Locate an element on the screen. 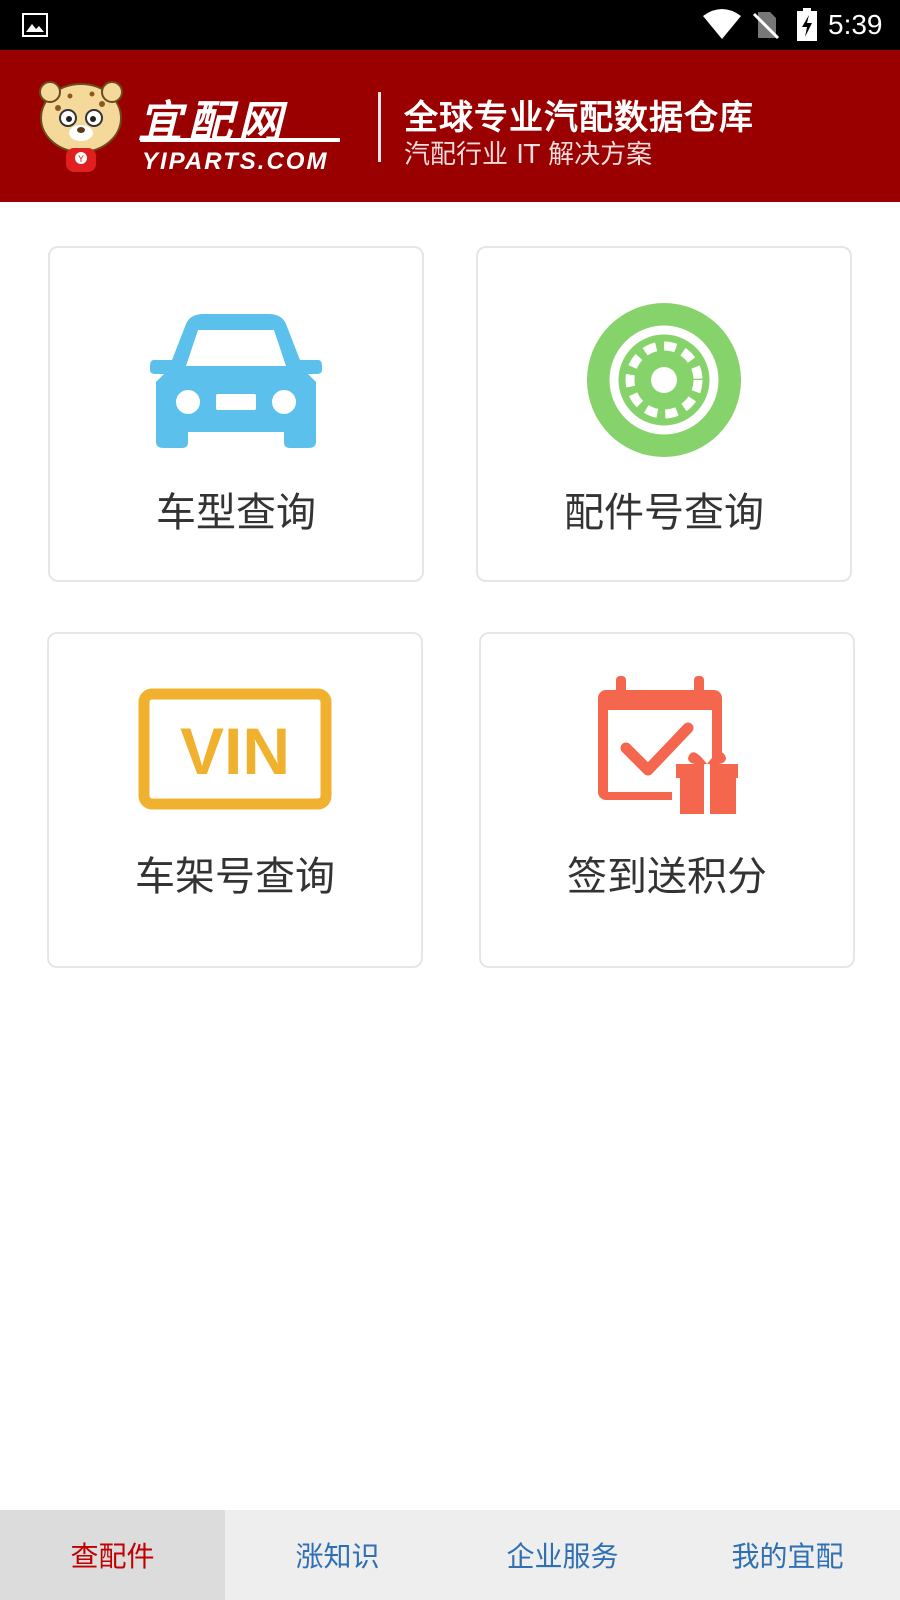  wifi-icon is located at coordinates (722, 26).